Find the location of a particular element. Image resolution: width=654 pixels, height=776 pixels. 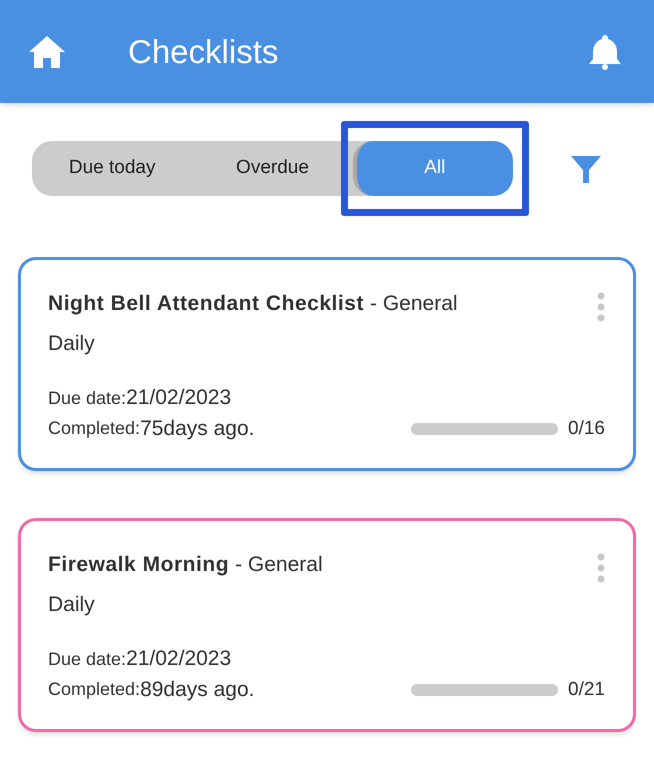

home-icon is located at coordinates (47, 51).